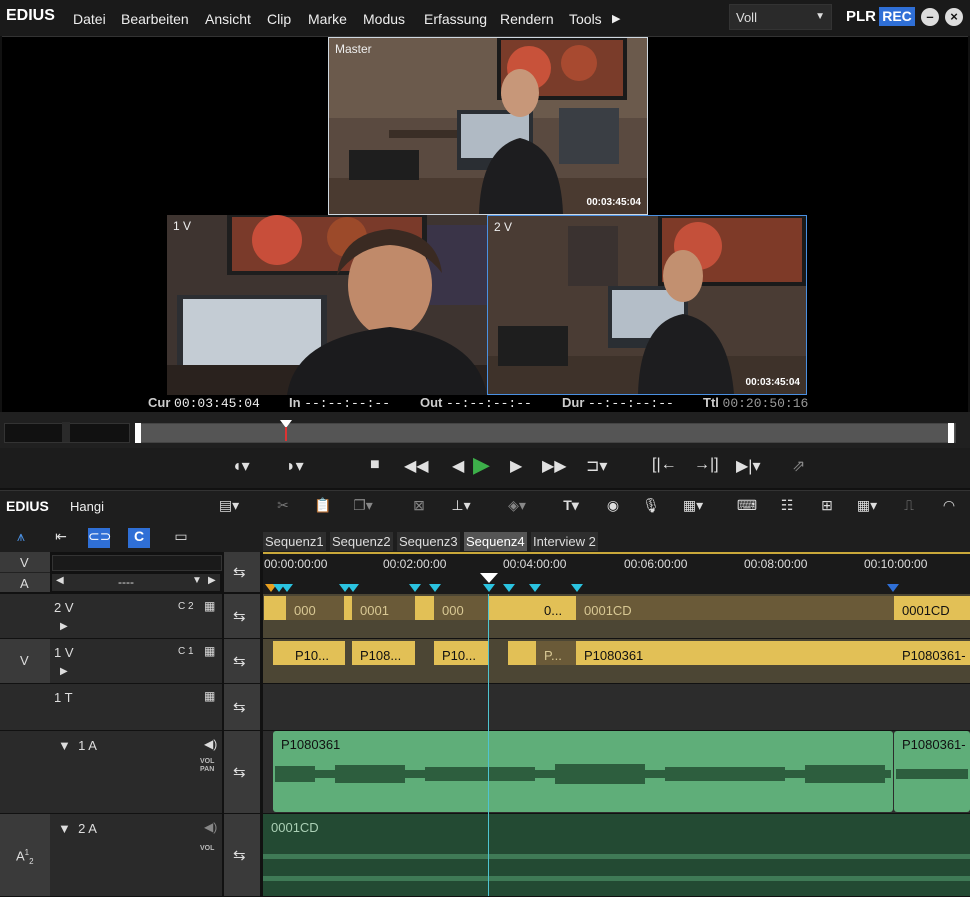 This screenshot has height=897, width=970. Describe the element at coordinates (138, 433) in the screenshot. I see `position-start-handle` at that location.